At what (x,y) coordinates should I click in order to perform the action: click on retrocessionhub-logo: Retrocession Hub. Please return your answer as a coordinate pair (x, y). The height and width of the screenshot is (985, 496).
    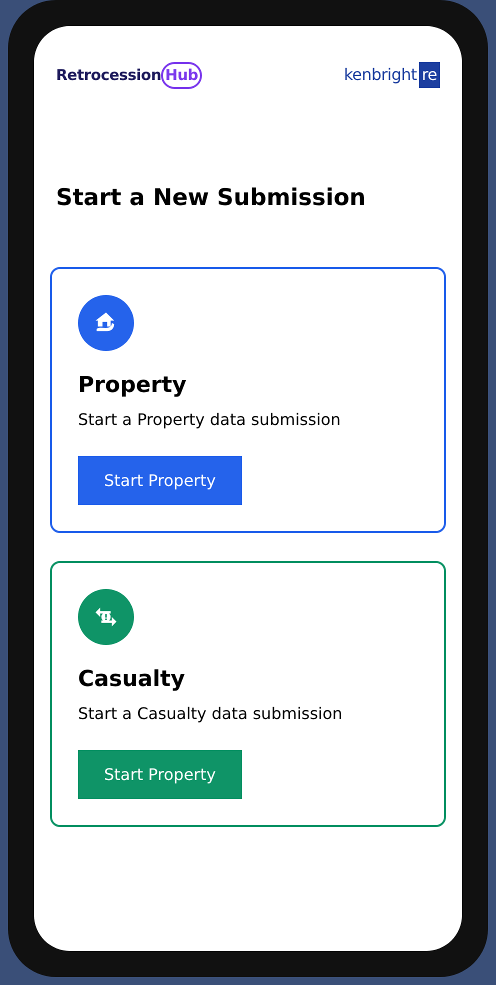
    Looking at the image, I should click on (129, 75).